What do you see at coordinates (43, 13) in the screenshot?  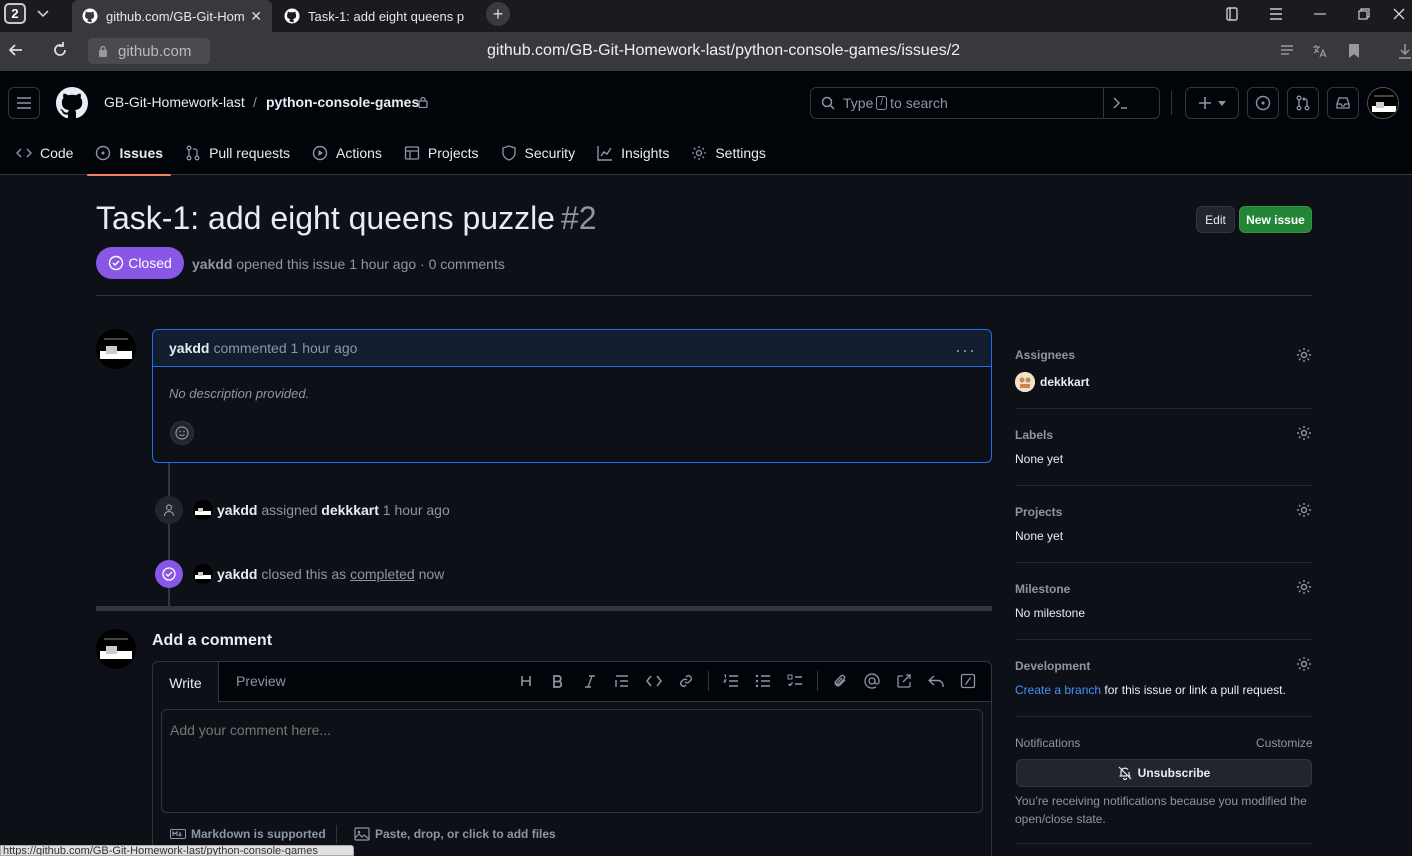 I see `tab-menu-chevron-icon` at bounding box center [43, 13].